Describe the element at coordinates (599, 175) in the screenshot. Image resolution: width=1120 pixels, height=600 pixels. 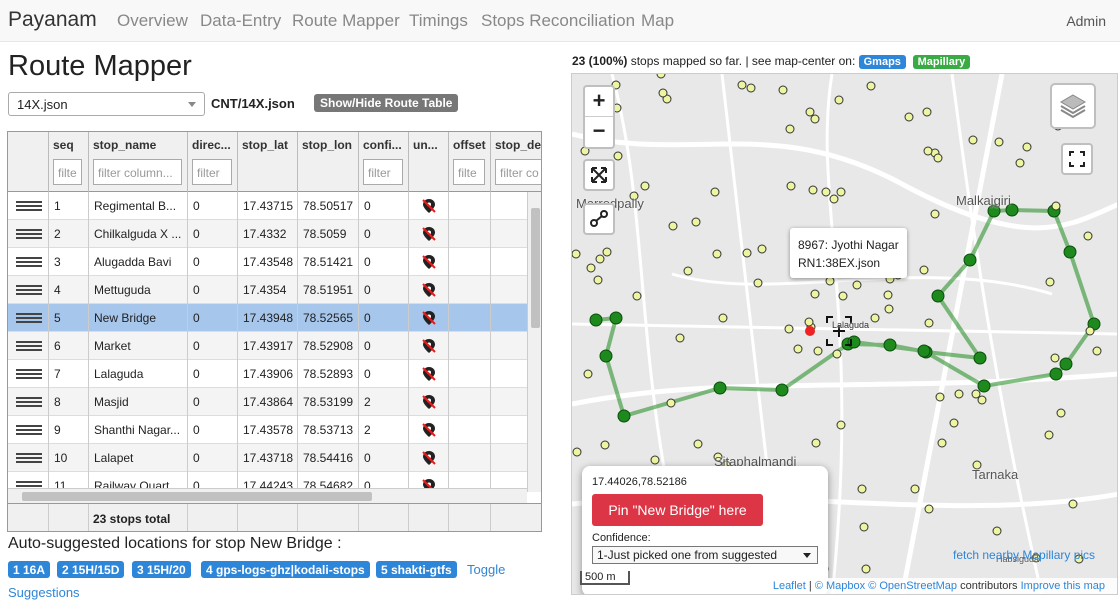
I see `fit-bounds-button` at that location.